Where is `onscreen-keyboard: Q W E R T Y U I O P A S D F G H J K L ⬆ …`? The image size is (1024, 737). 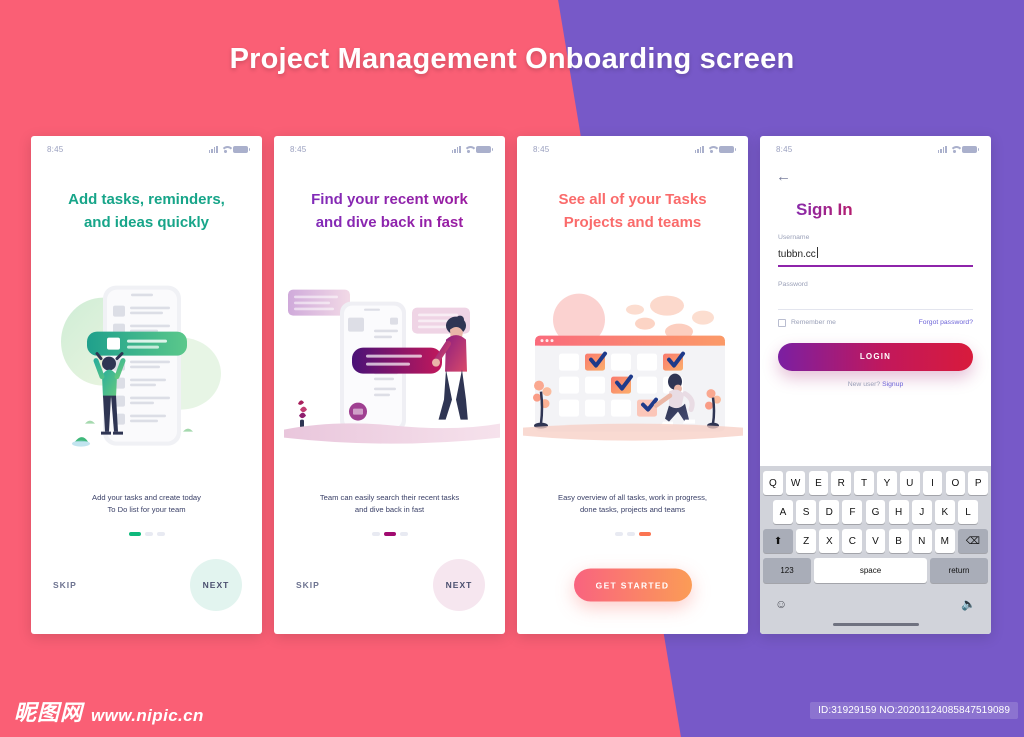 onscreen-keyboard: Q W E R T Y U I O P A S D F G H J K L ⬆ … is located at coordinates (875, 550).